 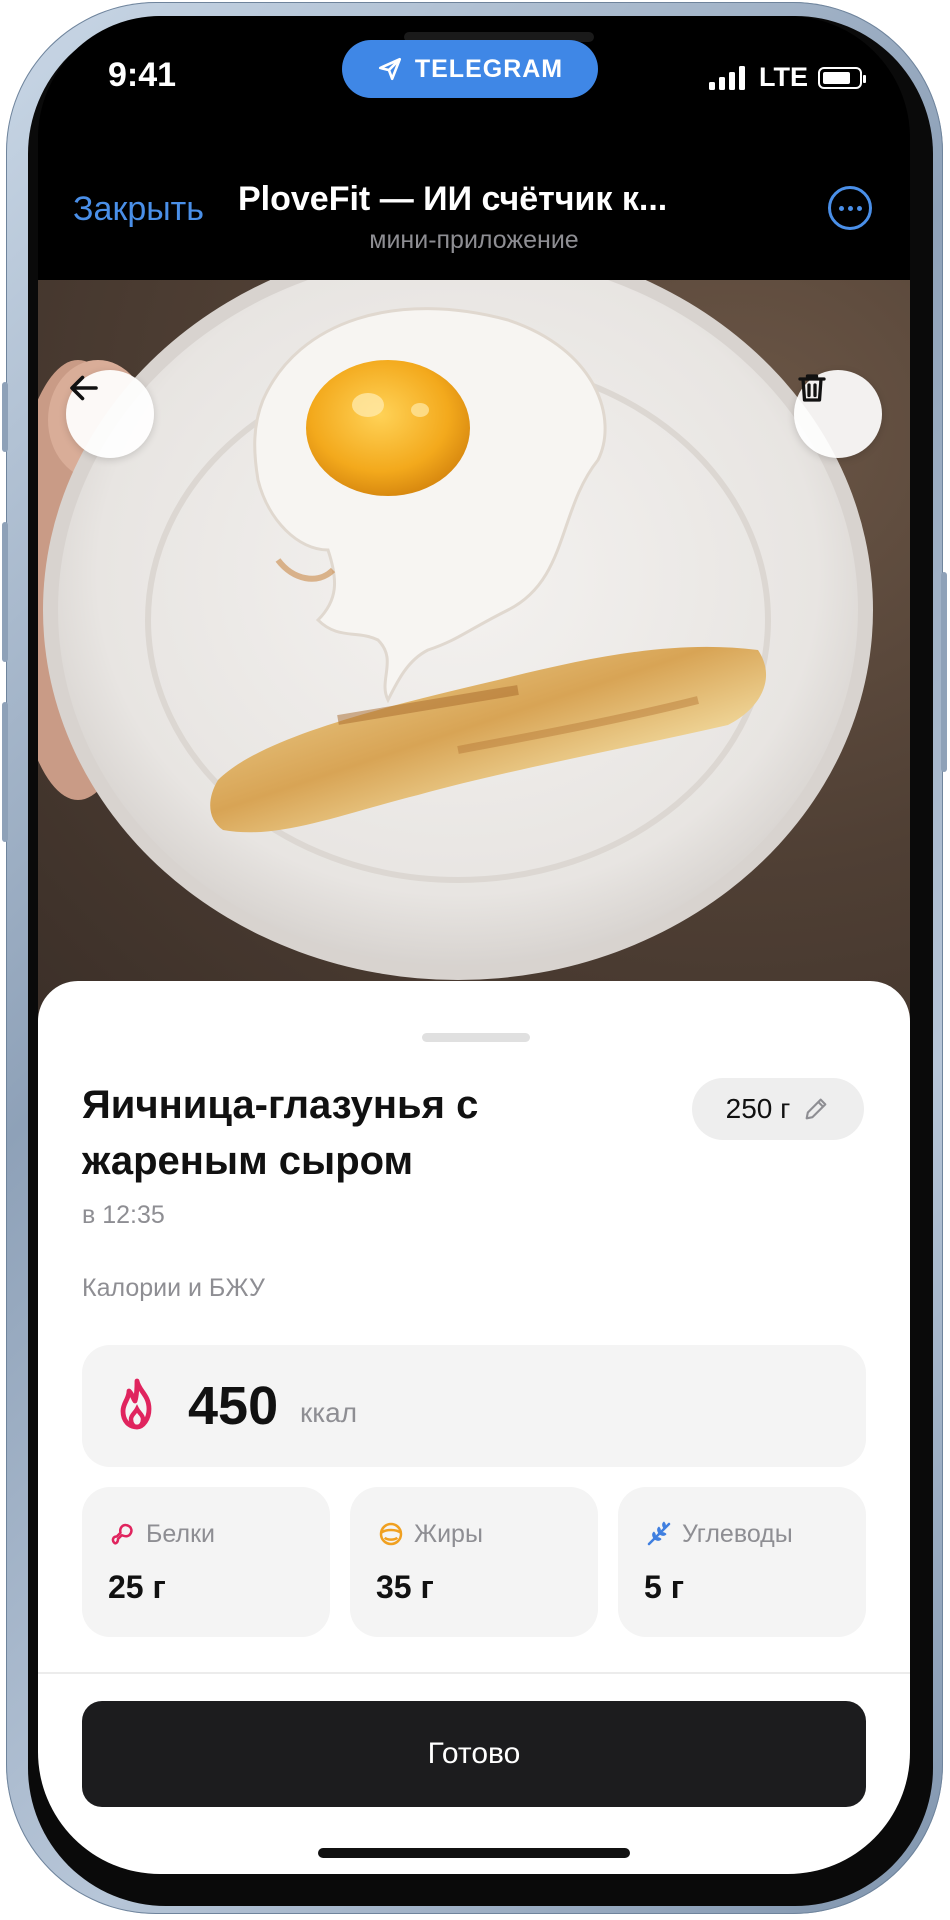 I want to click on protein-icon, so click(x=122, y=1534).